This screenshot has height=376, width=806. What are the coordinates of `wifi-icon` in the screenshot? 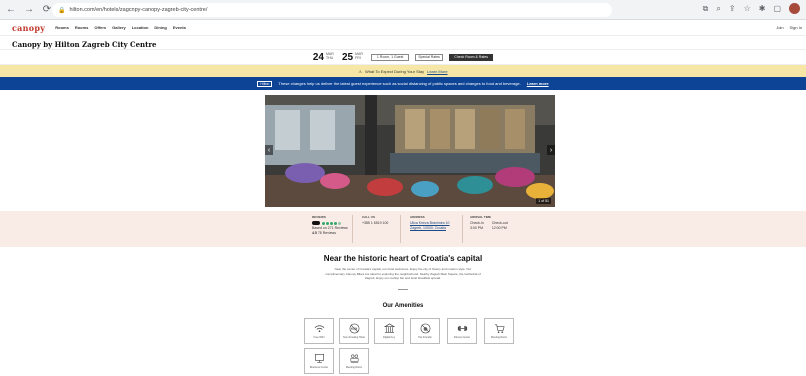 It's located at (319, 329).